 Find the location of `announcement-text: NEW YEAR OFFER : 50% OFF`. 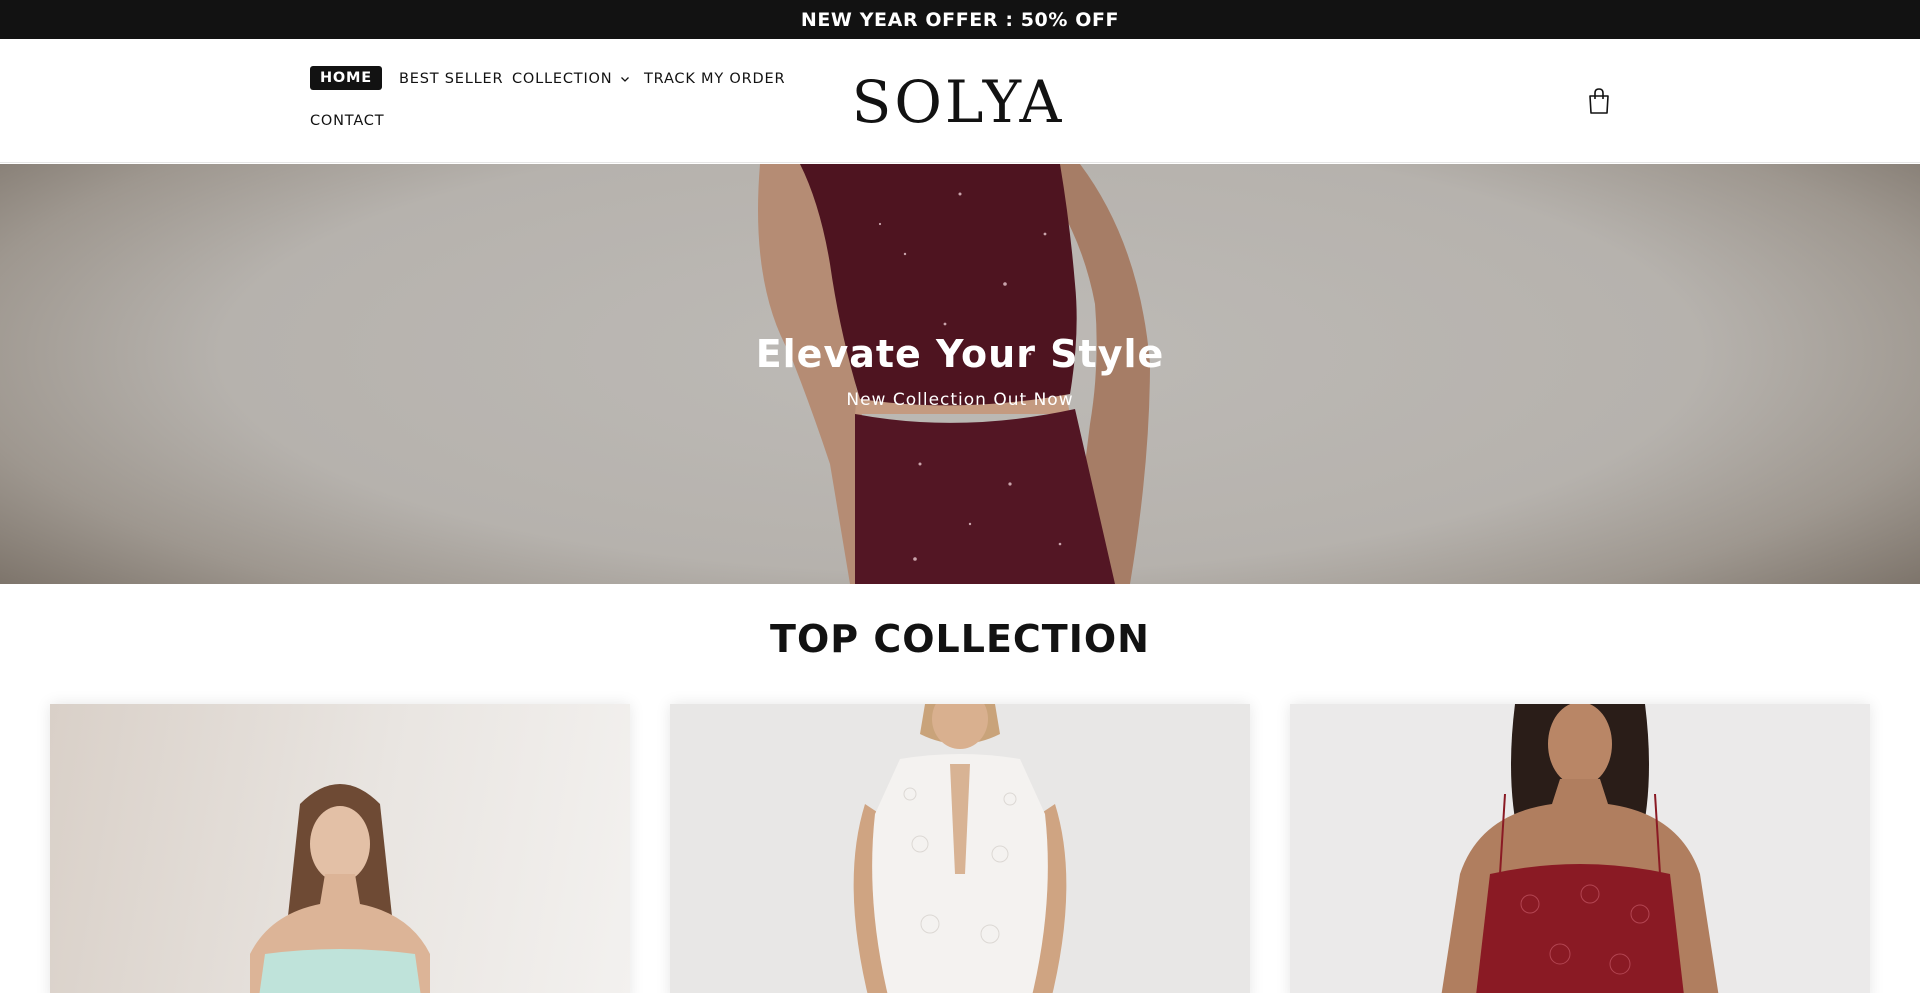

announcement-text: NEW YEAR OFFER : 50% OFF is located at coordinates (960, 19).